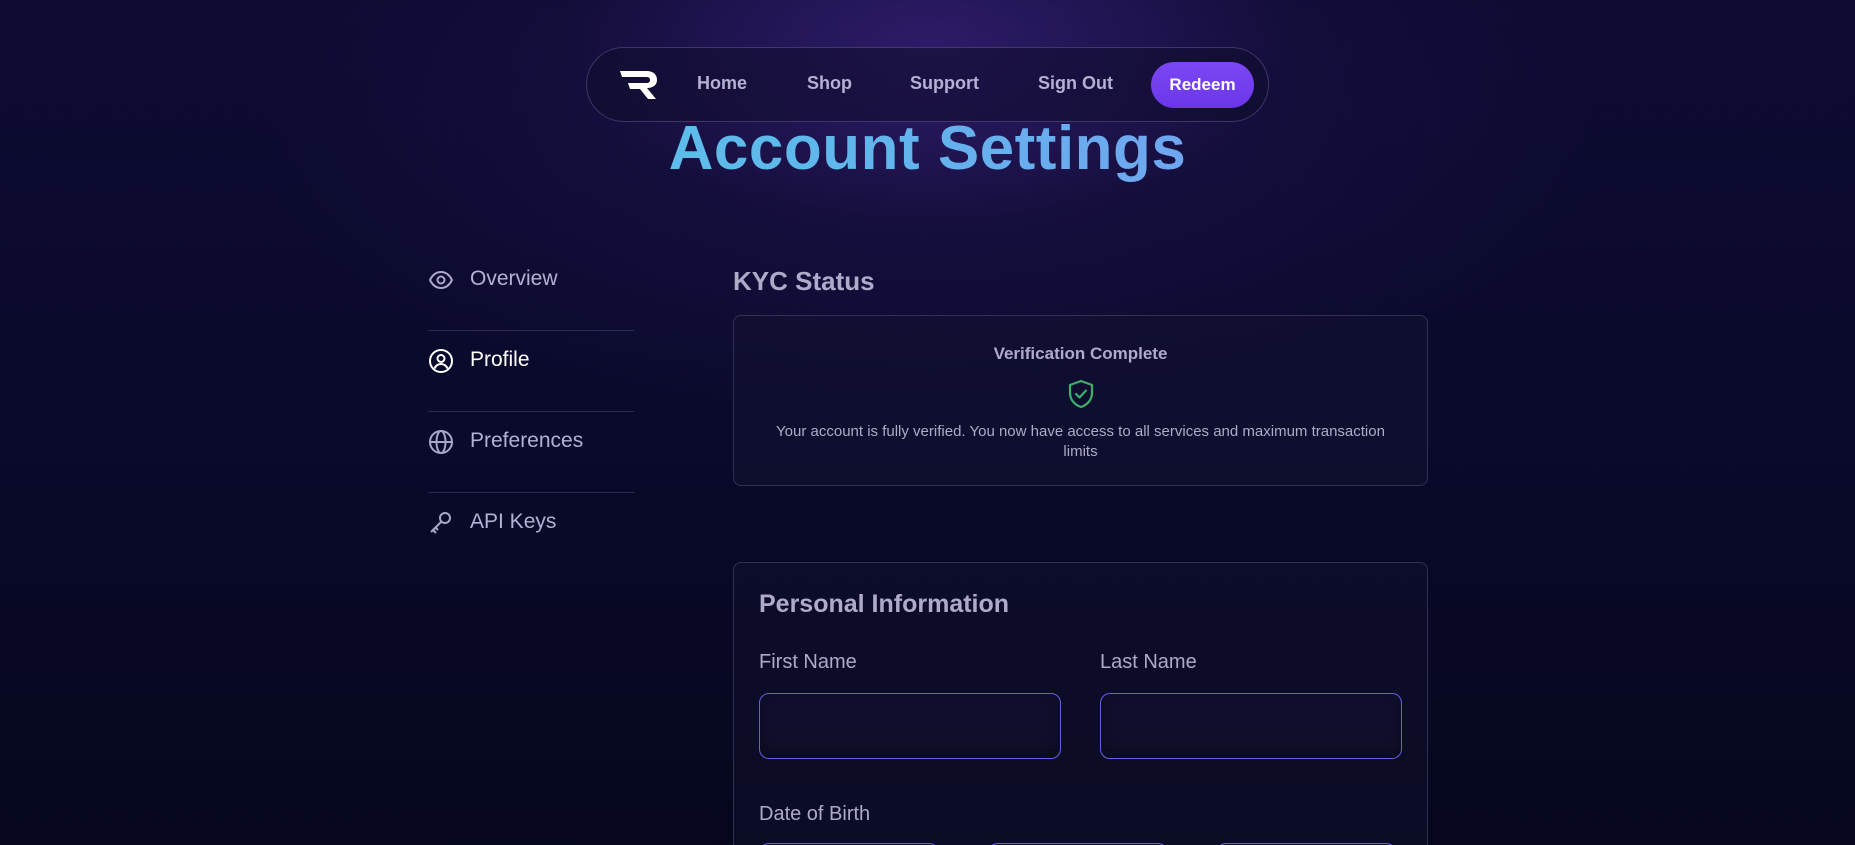  Describe the element at coordinates (514, 278) in the screenshot. I see `sidebar-item-label: Overview` at that location.